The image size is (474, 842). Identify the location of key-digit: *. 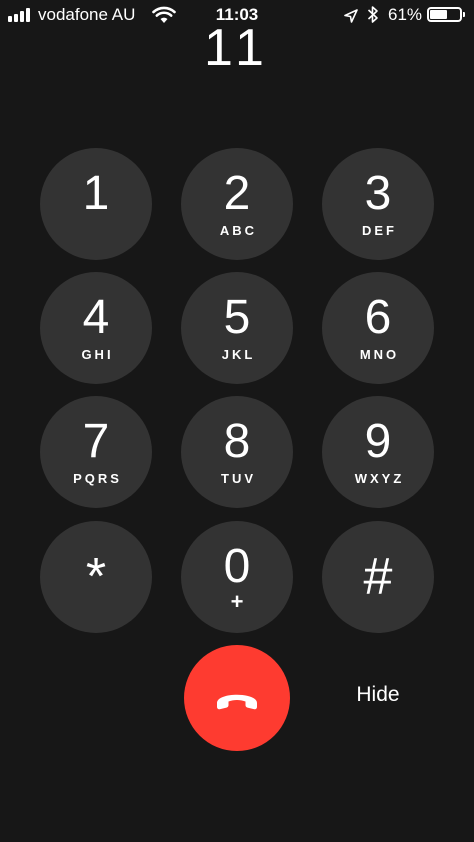
(96, 577).